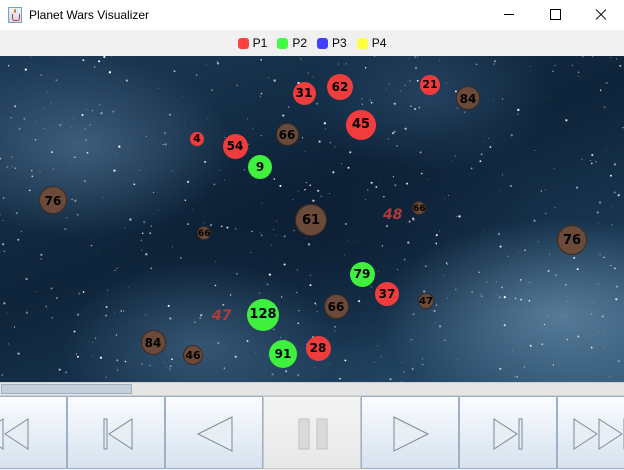  I want to click on legend-label: P1, so click(260, 43).